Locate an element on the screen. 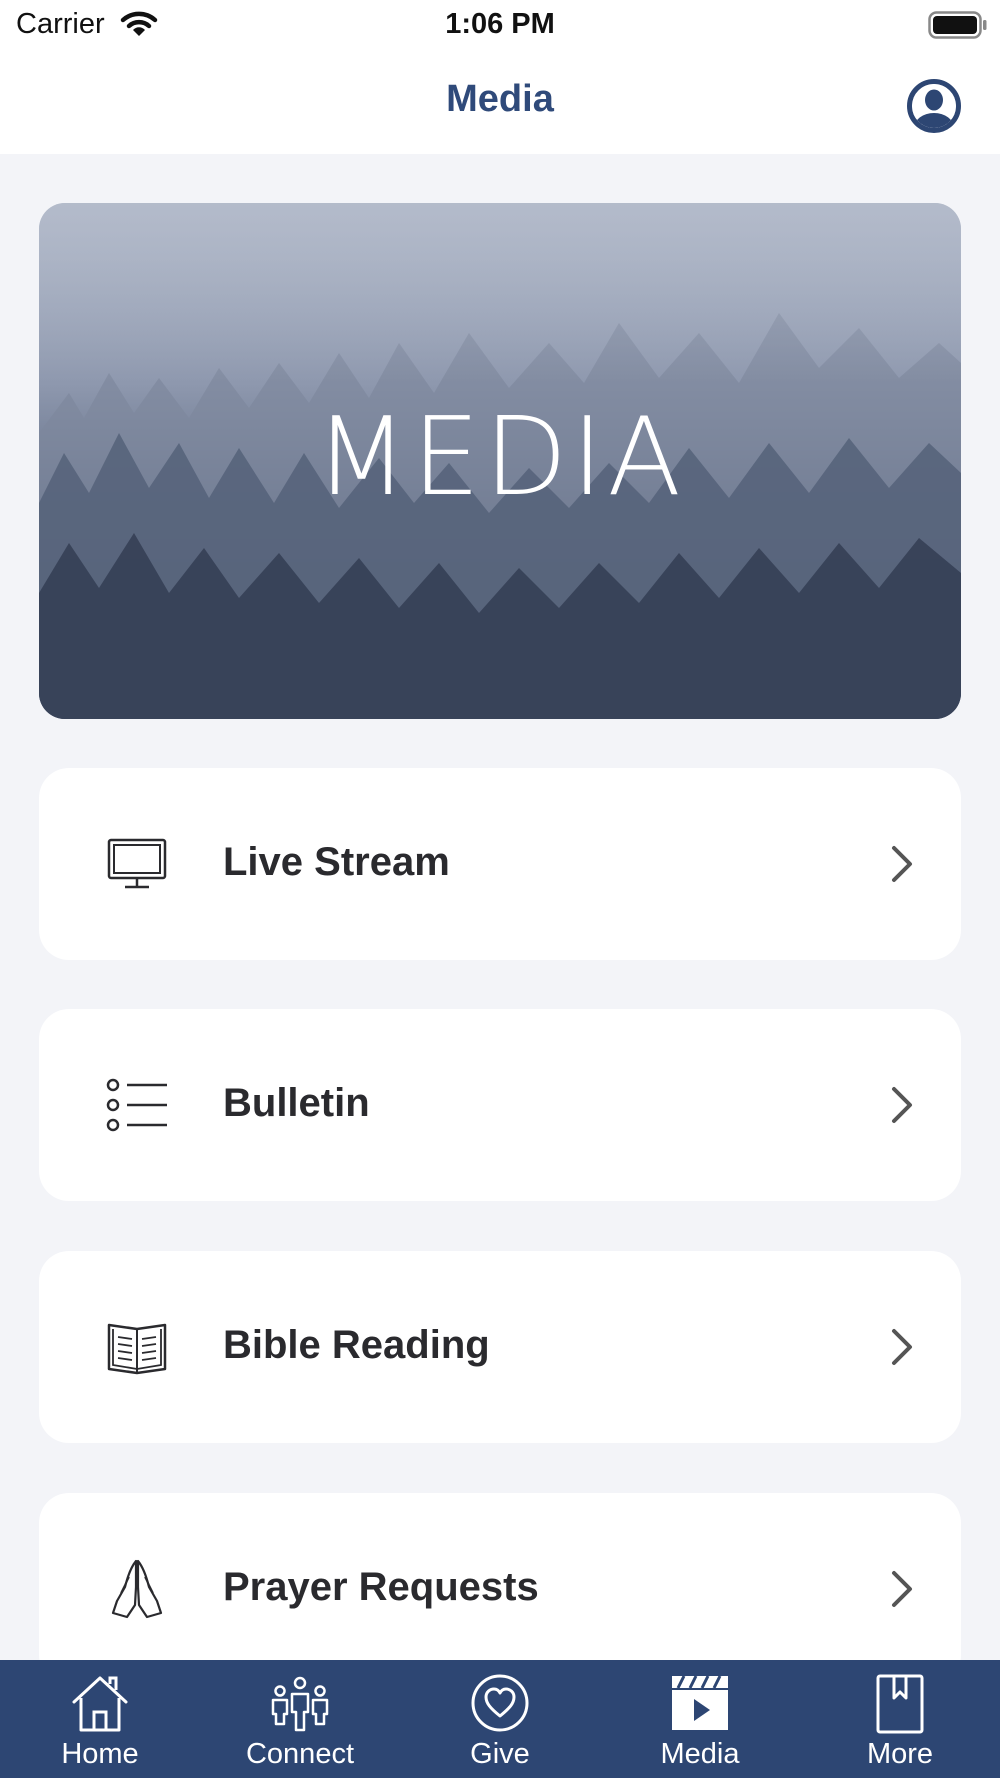 This screenshot has height=1778, width=1000. menu-item-live-stream: Live Stream is located at coordinates (500, 864).